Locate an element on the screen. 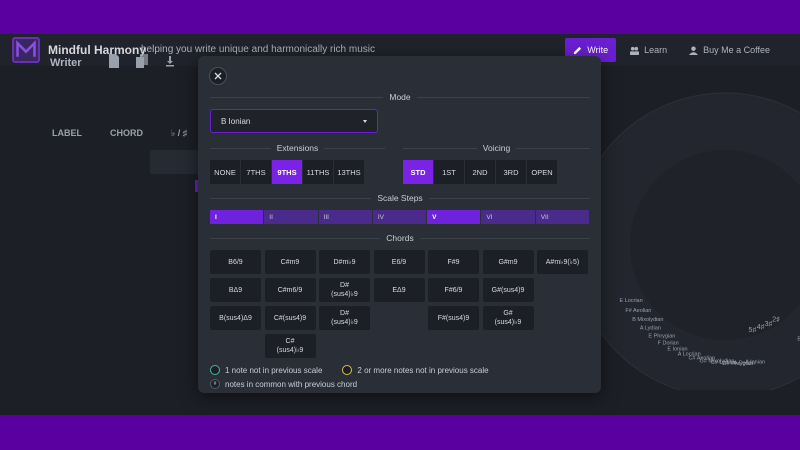 The width and height of the screenshot is (800, 450). nav-write-label: Write is located at coordinates (598, 50).